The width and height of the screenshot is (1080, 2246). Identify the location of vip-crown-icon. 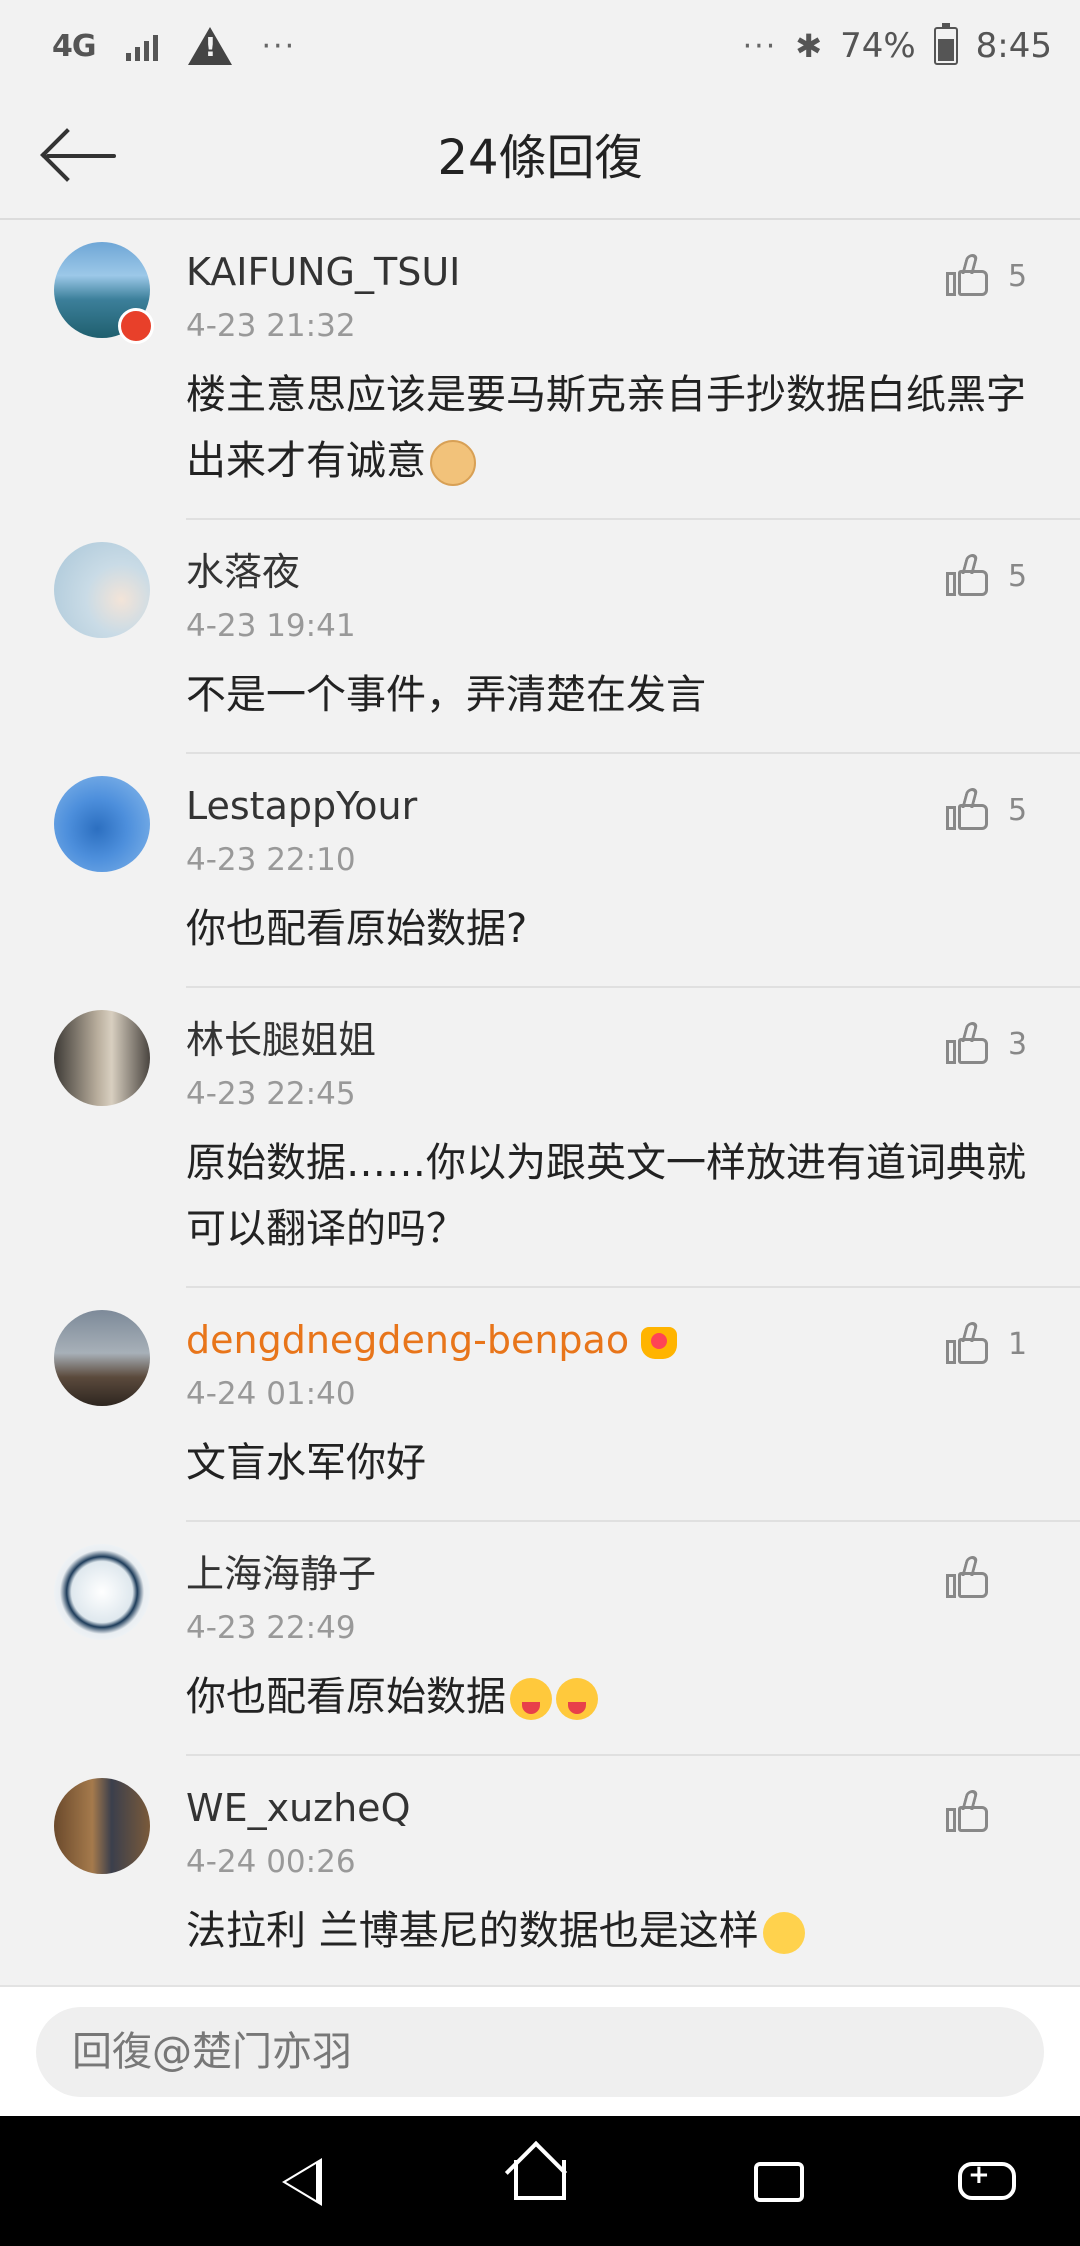
(659, 1342).